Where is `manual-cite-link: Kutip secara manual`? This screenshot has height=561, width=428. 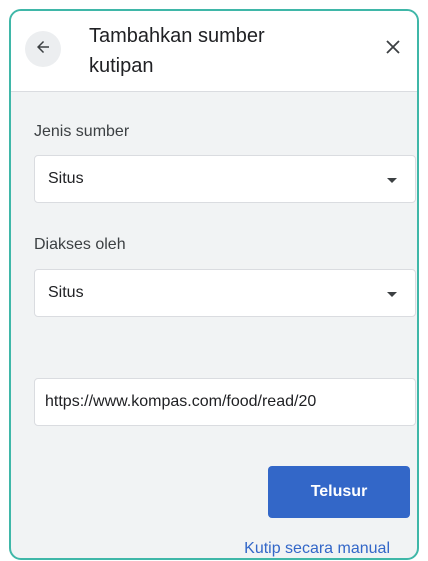
manual-cite-link: Kutip secara manual is located at coordinates (214, 549).